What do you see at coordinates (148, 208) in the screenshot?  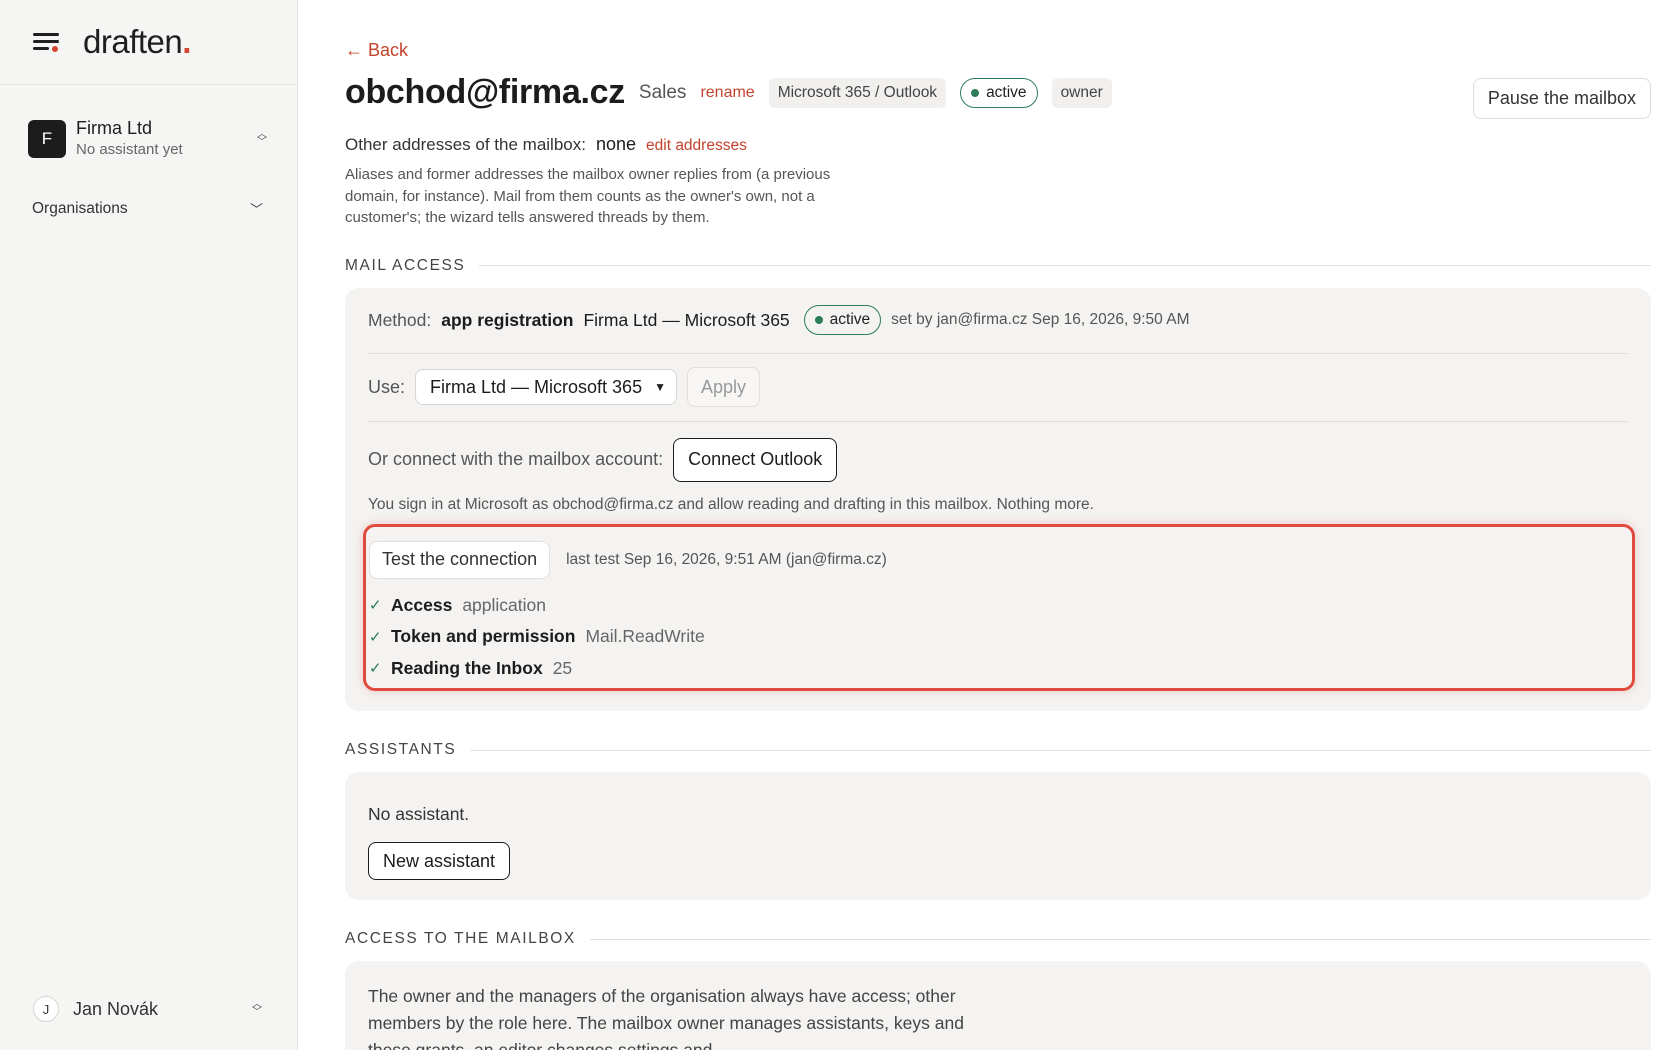 I see `organisations-toggle: Organisations ﹀` at bounding box center [148, 208].